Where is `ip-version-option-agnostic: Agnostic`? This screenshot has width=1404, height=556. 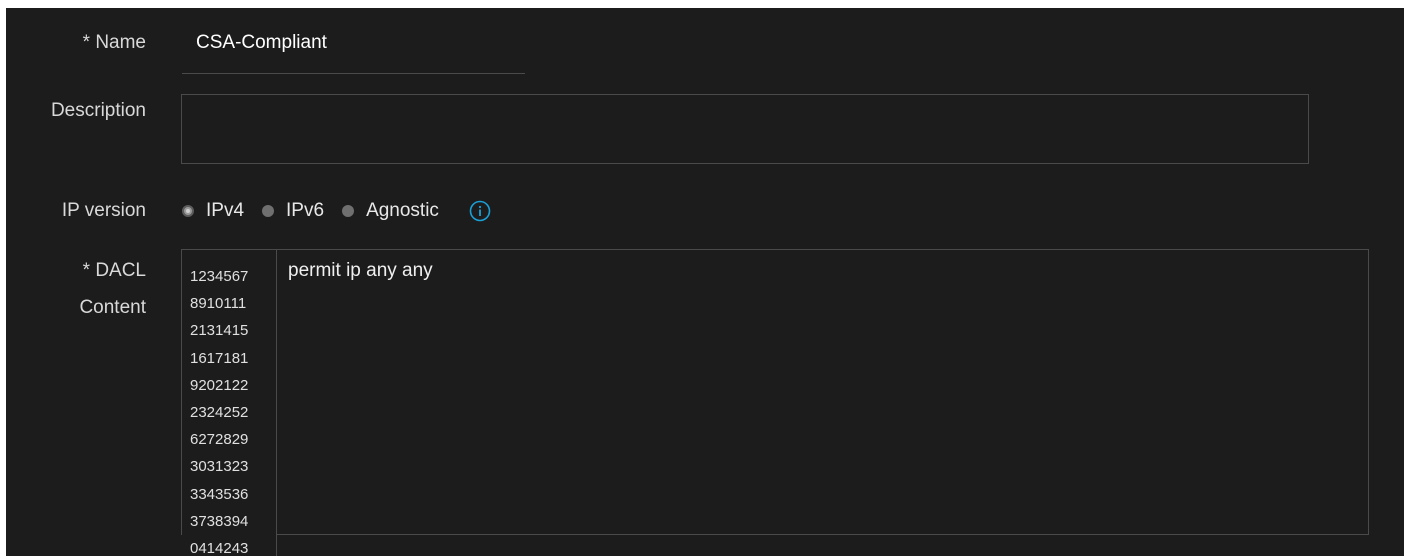
ip-version-option-agnostic: Agnostic is located at coordinates (390, 211).